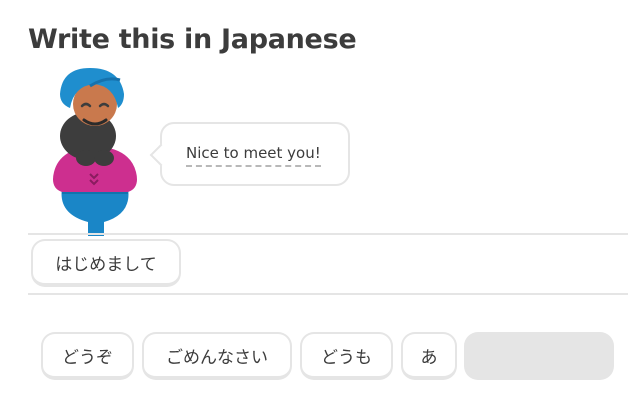 The image size is (644, 408). What do you see at coordinates (106, 263) in the screenshot?
I see `answer-tile-hajimemashite: はじめまして` at bounding box center [106, 263].